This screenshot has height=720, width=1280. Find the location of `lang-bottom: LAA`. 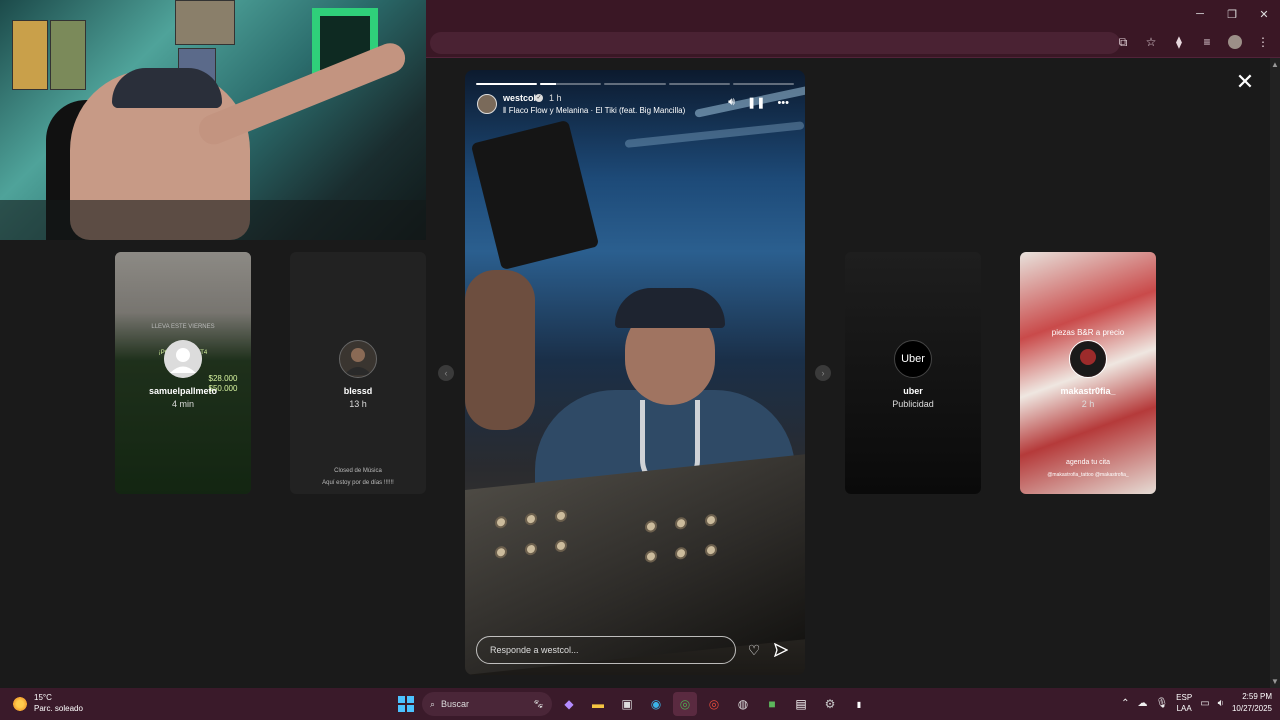

lang-bottom: LAA is located at coordinates (1184, 708).